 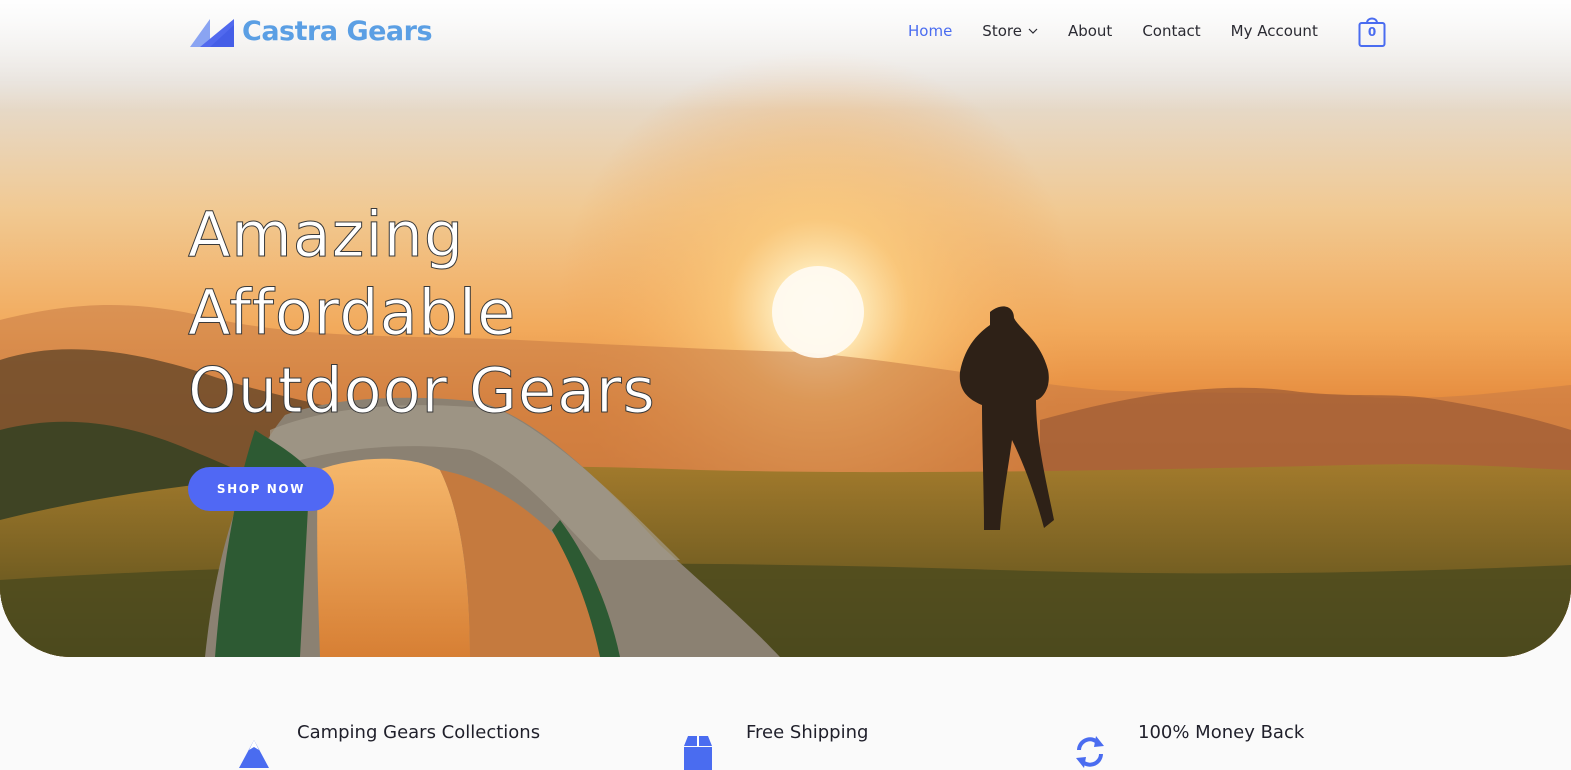 I want to click on nav-home-label: Home, so click(x=930, y=31).